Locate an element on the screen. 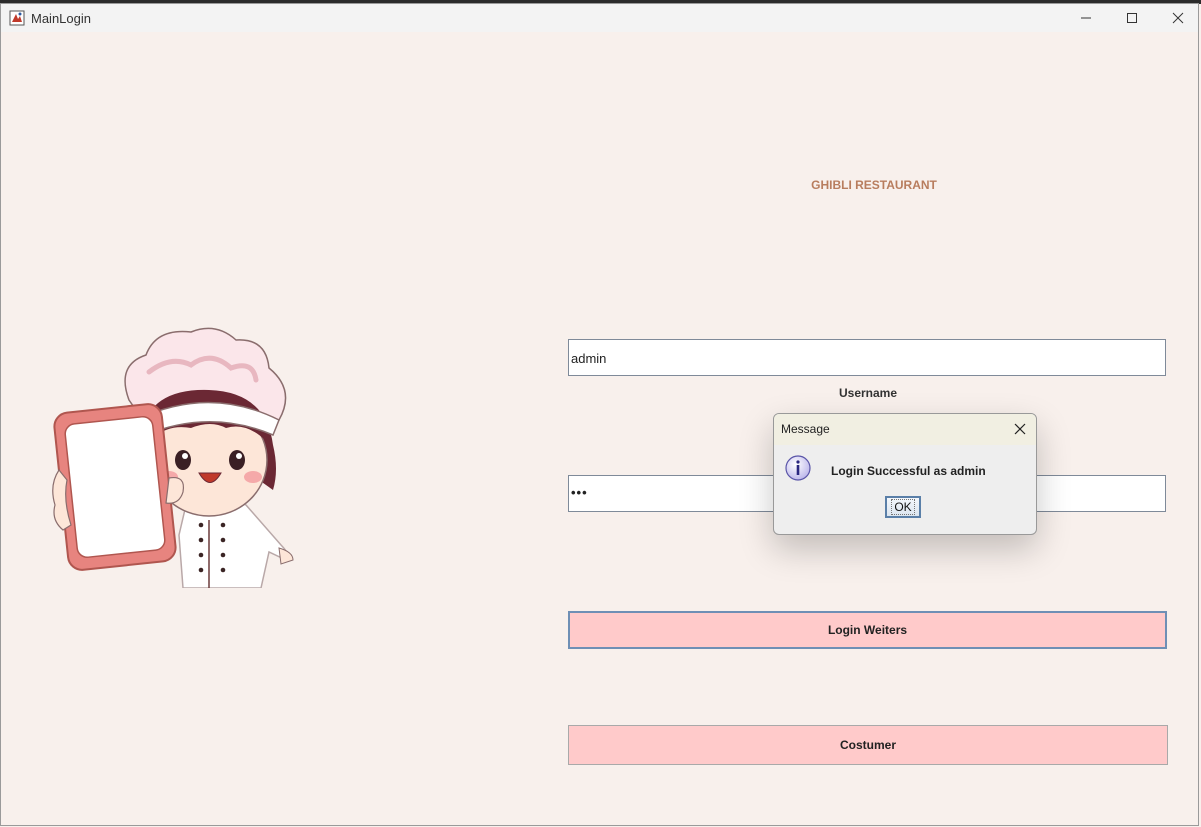  ok-button-label: OK is located at coordinates (903, 507).